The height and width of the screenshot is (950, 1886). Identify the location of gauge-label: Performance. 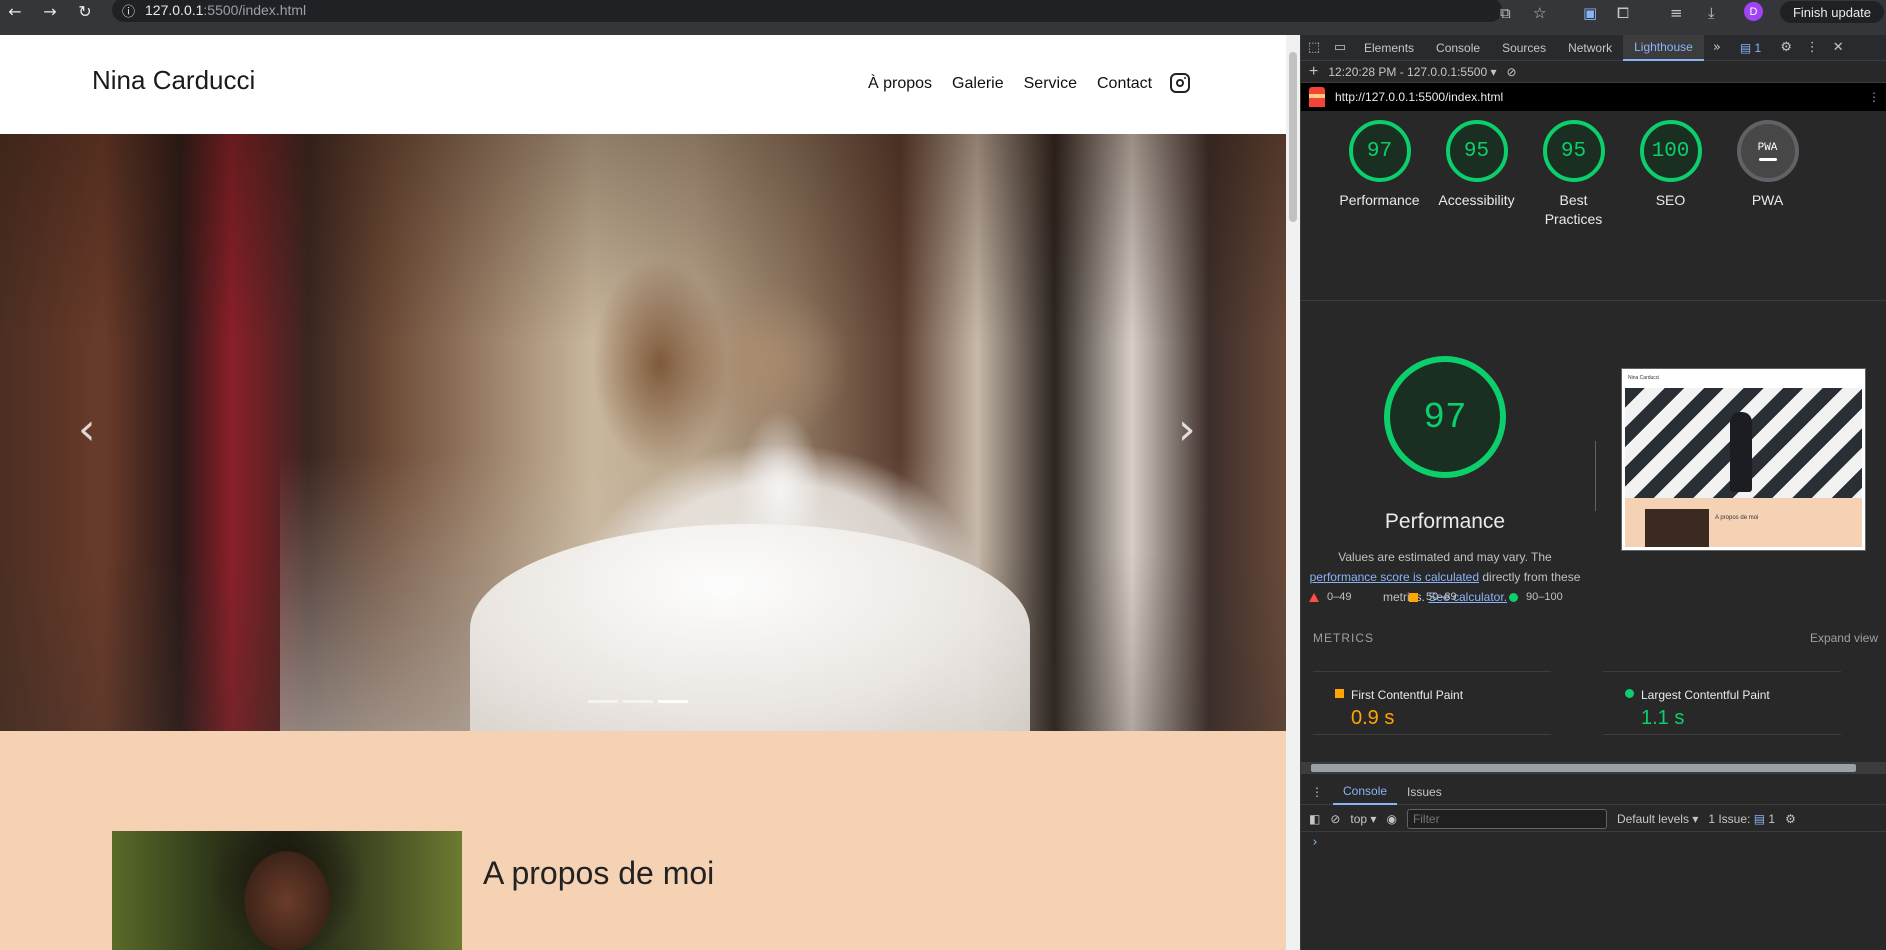
(1379, 200).